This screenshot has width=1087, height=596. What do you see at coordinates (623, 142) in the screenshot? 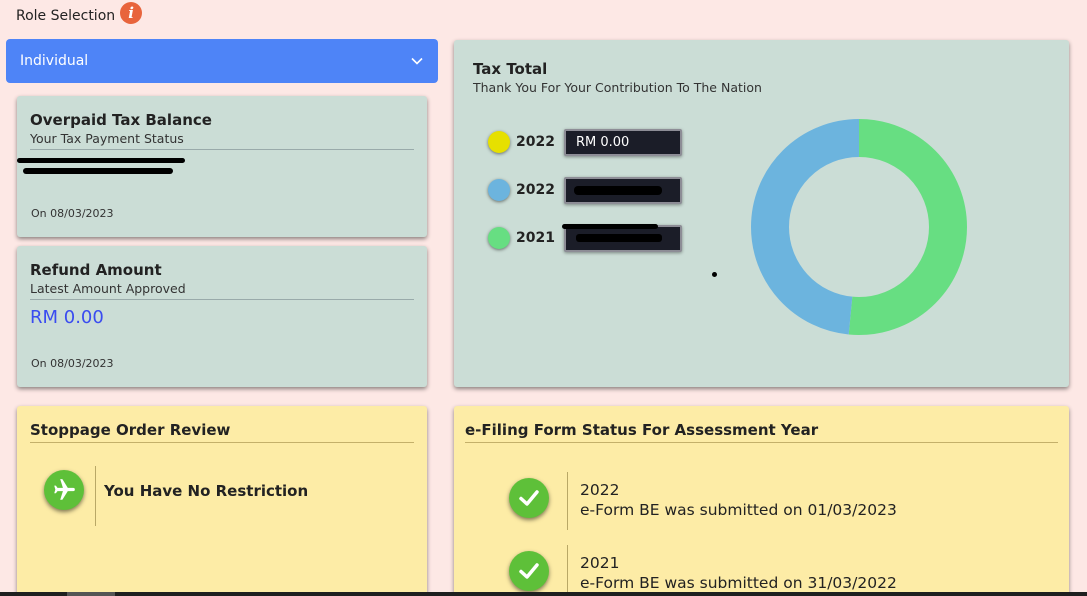
I see `legend-value: RM 0.00` at bounding box center [623, 142].